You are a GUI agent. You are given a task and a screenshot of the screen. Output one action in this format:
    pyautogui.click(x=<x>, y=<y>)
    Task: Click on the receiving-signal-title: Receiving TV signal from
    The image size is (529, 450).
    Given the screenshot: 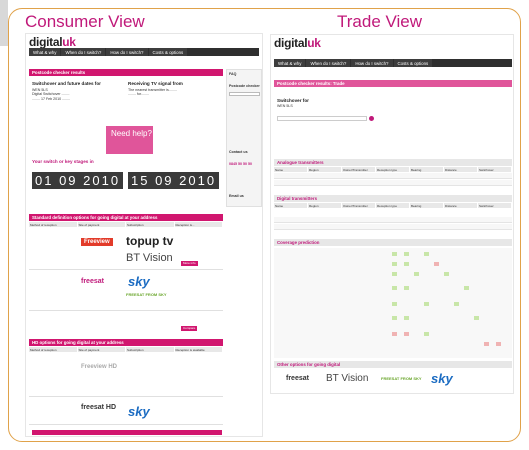 What is the action you would take?
    pyautogui.click(x=155, y=83)
    